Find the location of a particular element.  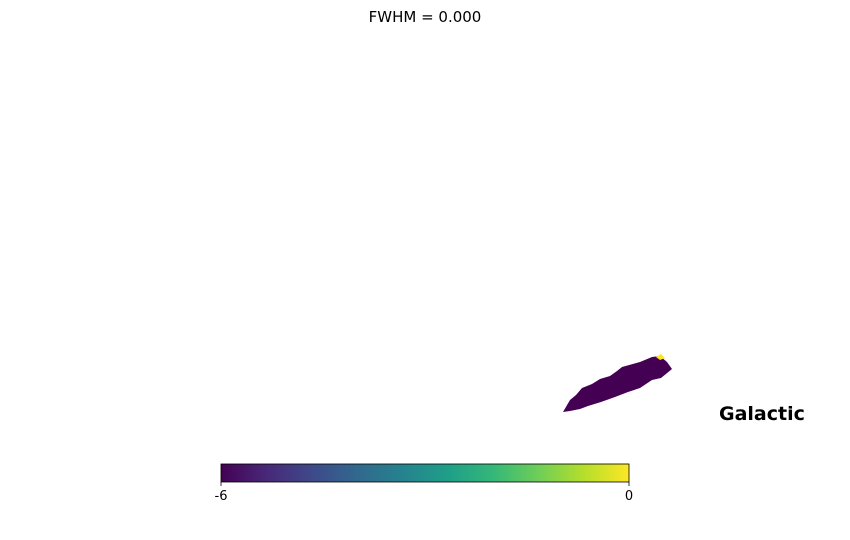

colorbar-gradient is located at coordinates (425, 473).